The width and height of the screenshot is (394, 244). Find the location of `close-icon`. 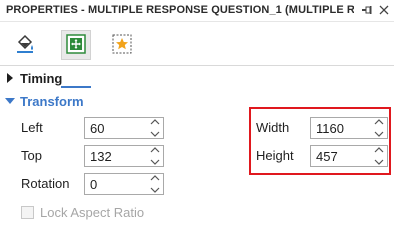

close-icon is located at coordinates (384, 10).